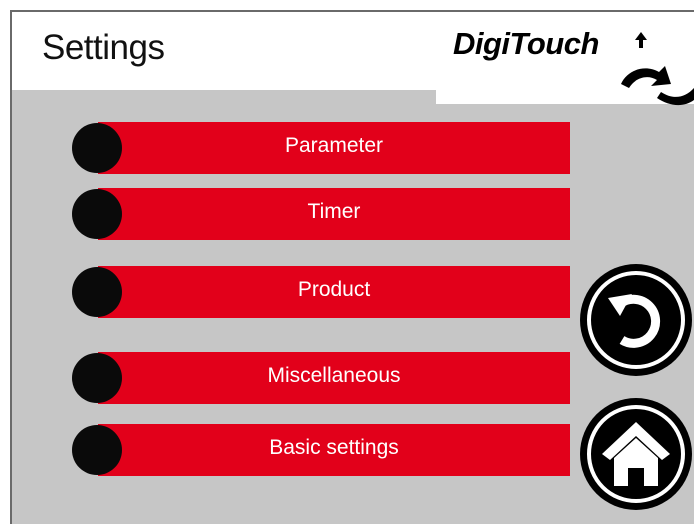 Image resolution: width=694 pixels, height=524 pixels. I want to click on parameter-button: Parameter, so click(321, 148).